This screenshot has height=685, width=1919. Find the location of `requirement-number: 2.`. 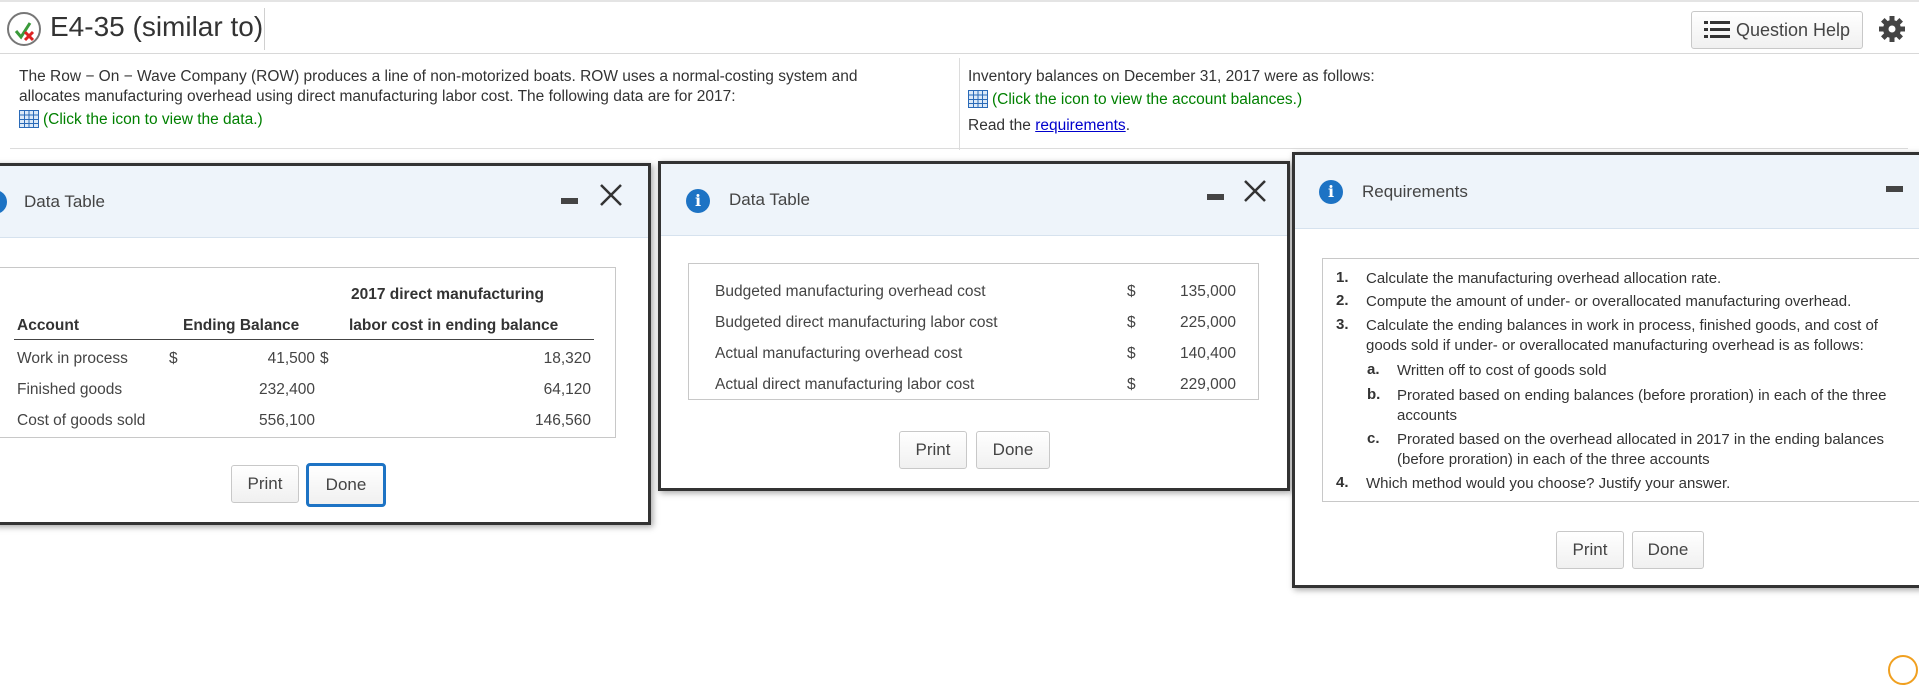

requirement-number: 2. is located at coordinates (1342, 300).